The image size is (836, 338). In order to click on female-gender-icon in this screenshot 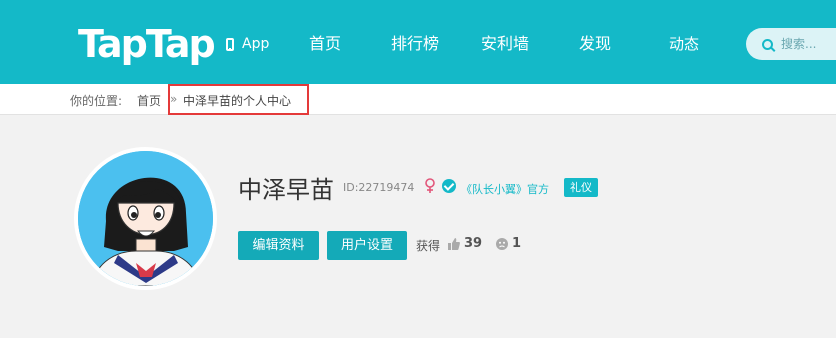, I will do `click(430, 185)`.